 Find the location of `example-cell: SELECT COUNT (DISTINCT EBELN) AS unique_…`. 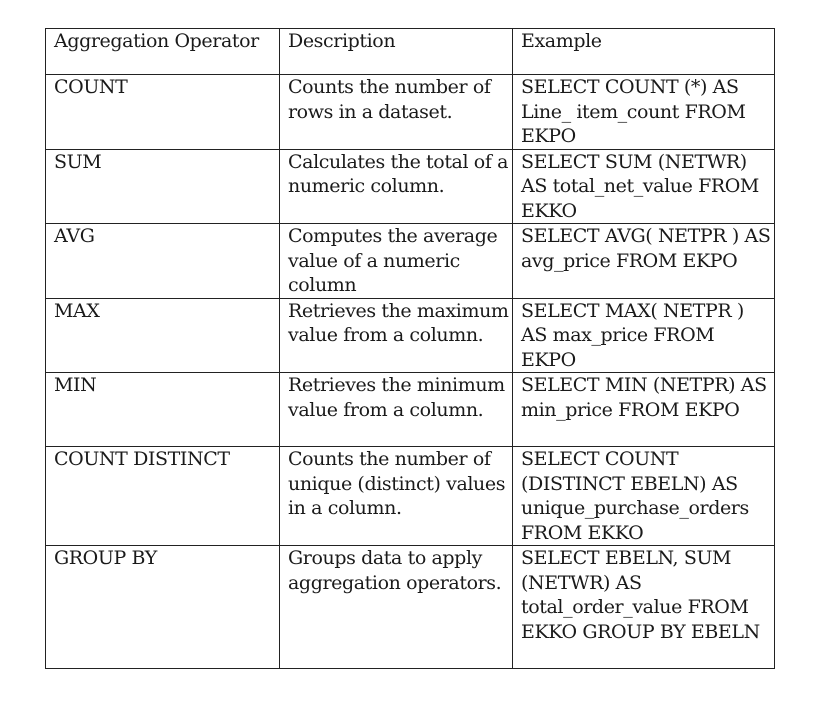

example-cell: SELECT COUNT (DISTINCT EBELN) AS unique_… is located at coordinates (643, 496).